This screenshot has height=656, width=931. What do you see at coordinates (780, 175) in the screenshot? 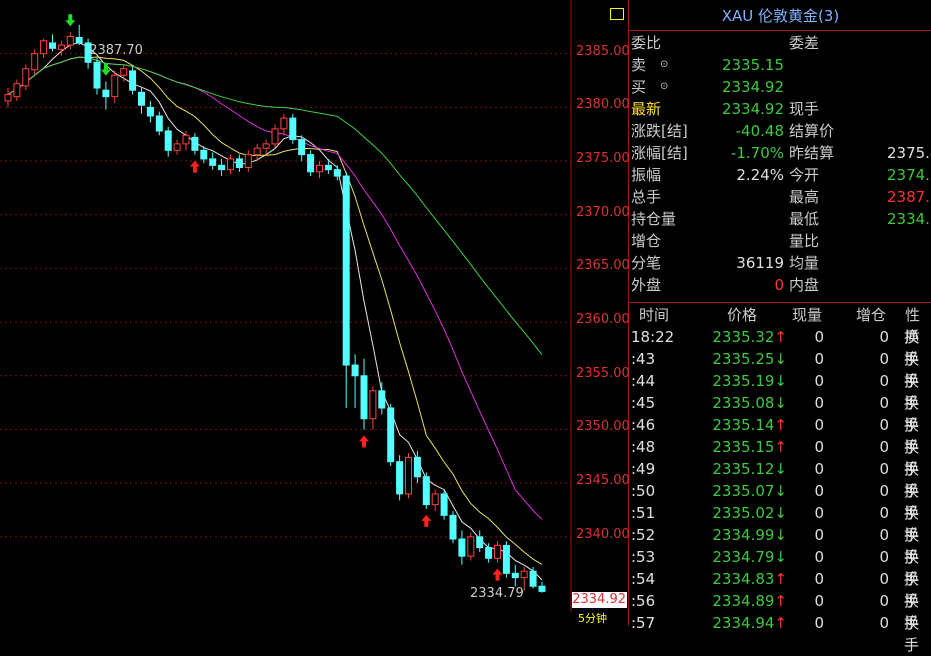
I see `quote-row: 振幅 2.24% 今开 2374.9` at bounding box center [780, 175].